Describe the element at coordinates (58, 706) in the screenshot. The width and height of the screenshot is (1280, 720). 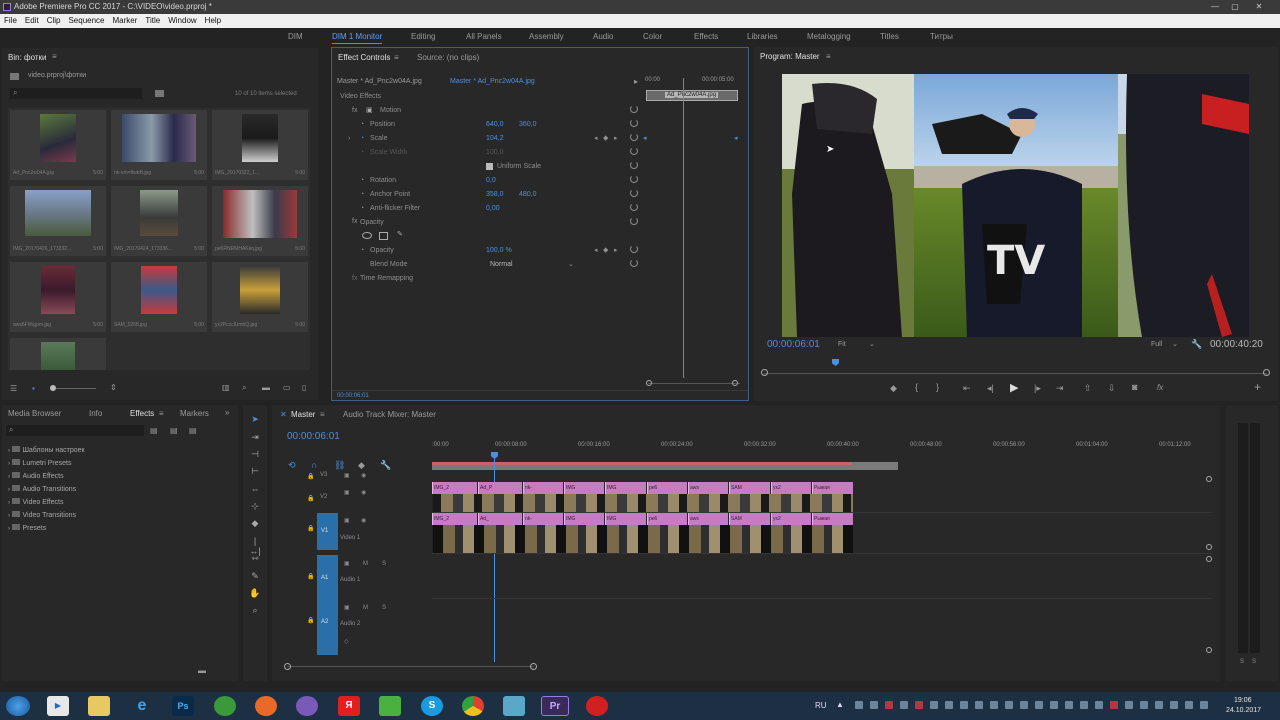
I see `media-player-icon: ▶` at that location.